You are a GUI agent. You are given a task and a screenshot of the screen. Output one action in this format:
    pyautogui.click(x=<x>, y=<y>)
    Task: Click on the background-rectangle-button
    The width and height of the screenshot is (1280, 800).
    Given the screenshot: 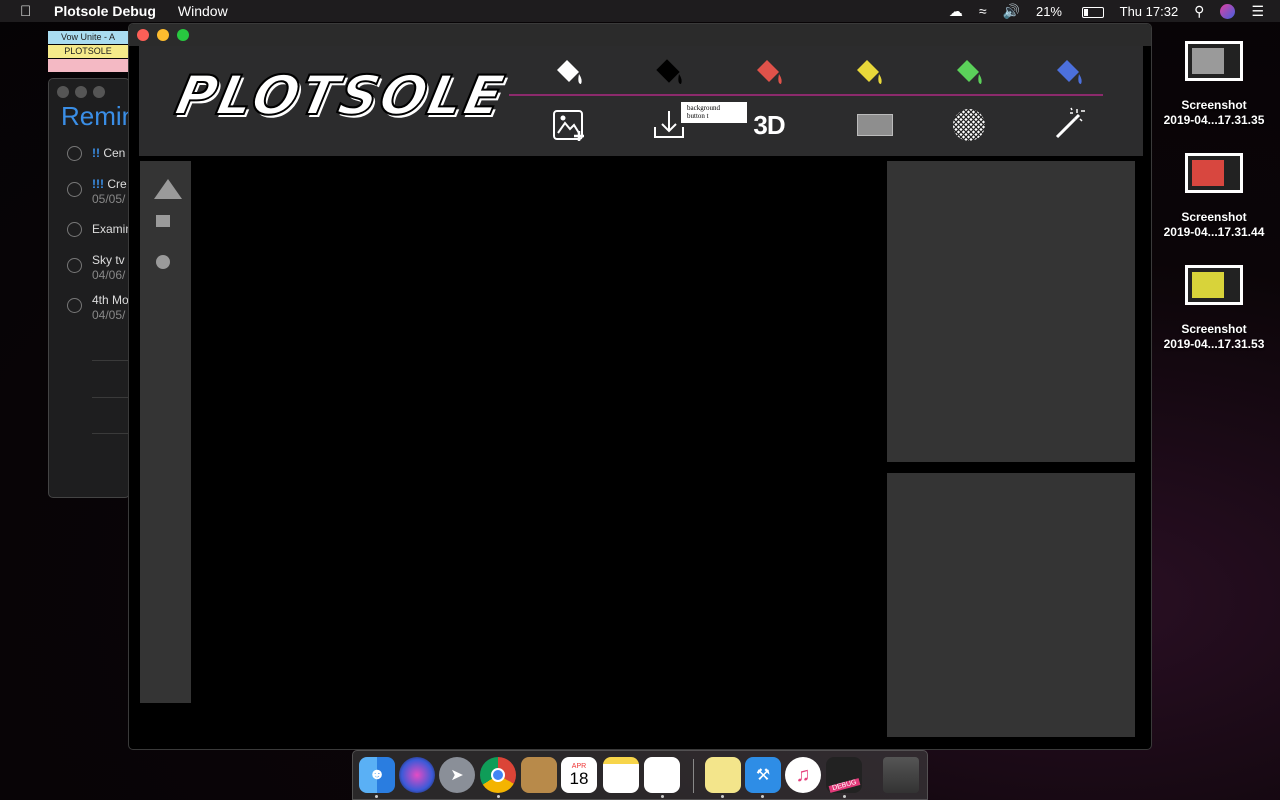 What is the action you would take?
    pyautogui.click(x=875, y=125)
    